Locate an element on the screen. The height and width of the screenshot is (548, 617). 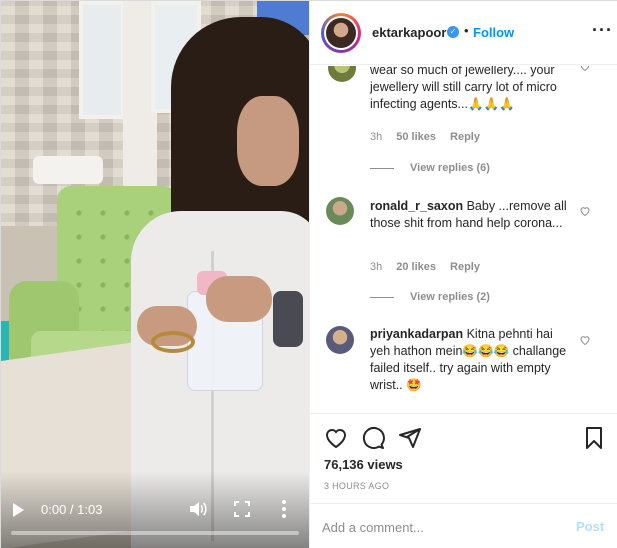
comment-likes: 50 likes is located at coordinates (416, 137).